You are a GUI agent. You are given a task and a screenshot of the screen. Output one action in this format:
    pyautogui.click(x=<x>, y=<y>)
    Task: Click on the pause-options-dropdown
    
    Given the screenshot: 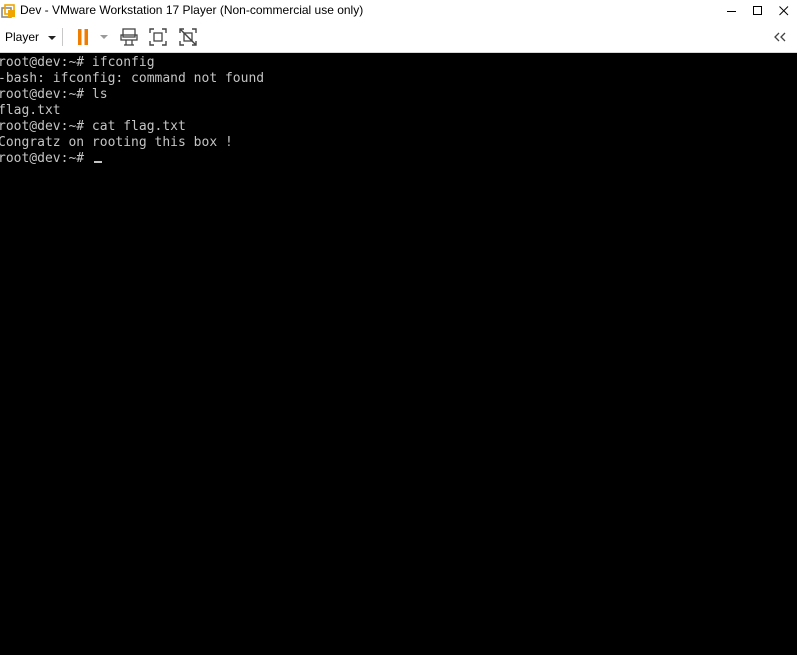 What is the action you would take?
    pyautogui.click(x=104, y=37)
    